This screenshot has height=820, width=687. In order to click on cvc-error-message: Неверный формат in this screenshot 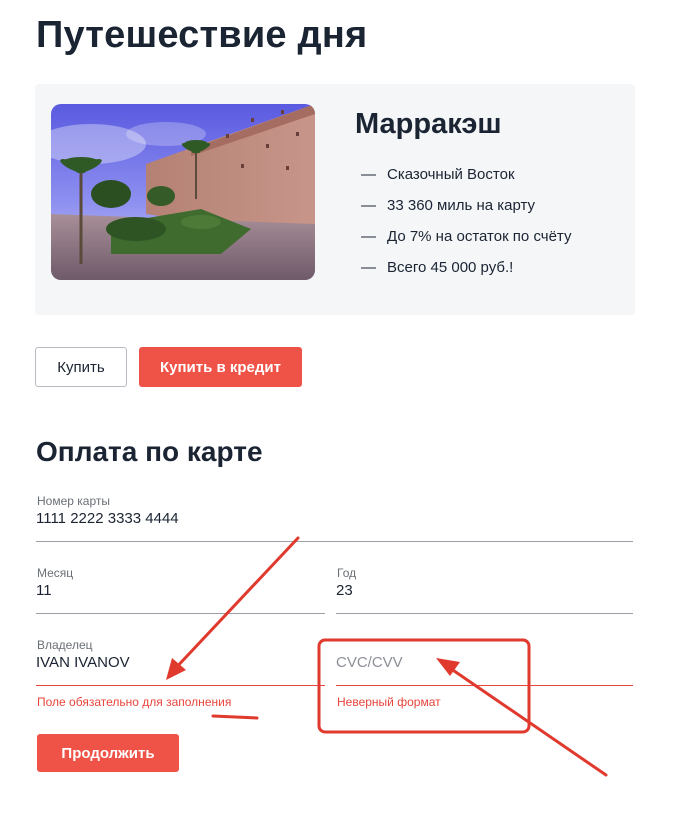, I will do `click(389, 702)`.